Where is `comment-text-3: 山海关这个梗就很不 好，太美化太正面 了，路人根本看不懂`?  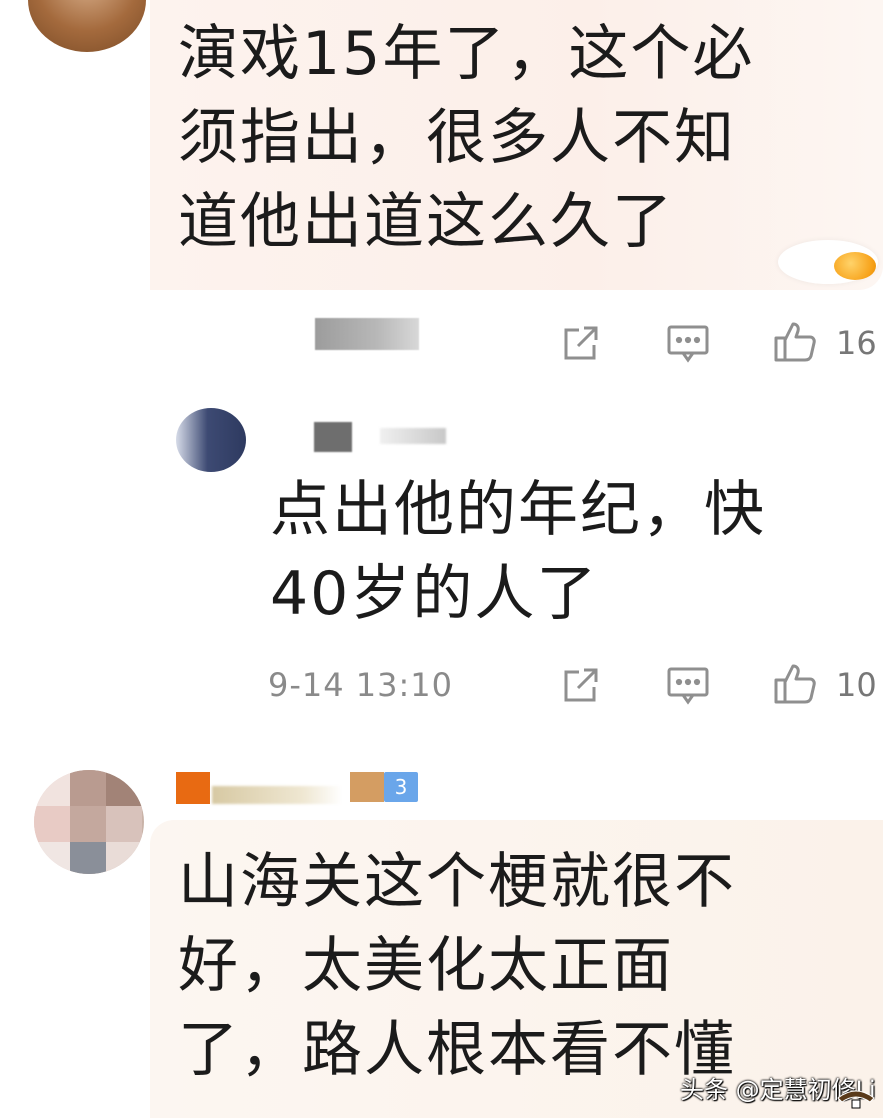
comment-text-3: 山海关这个梗就很不 好，太美化太正面 了，路人根本看不懂 is located at coordinates (457, 966).